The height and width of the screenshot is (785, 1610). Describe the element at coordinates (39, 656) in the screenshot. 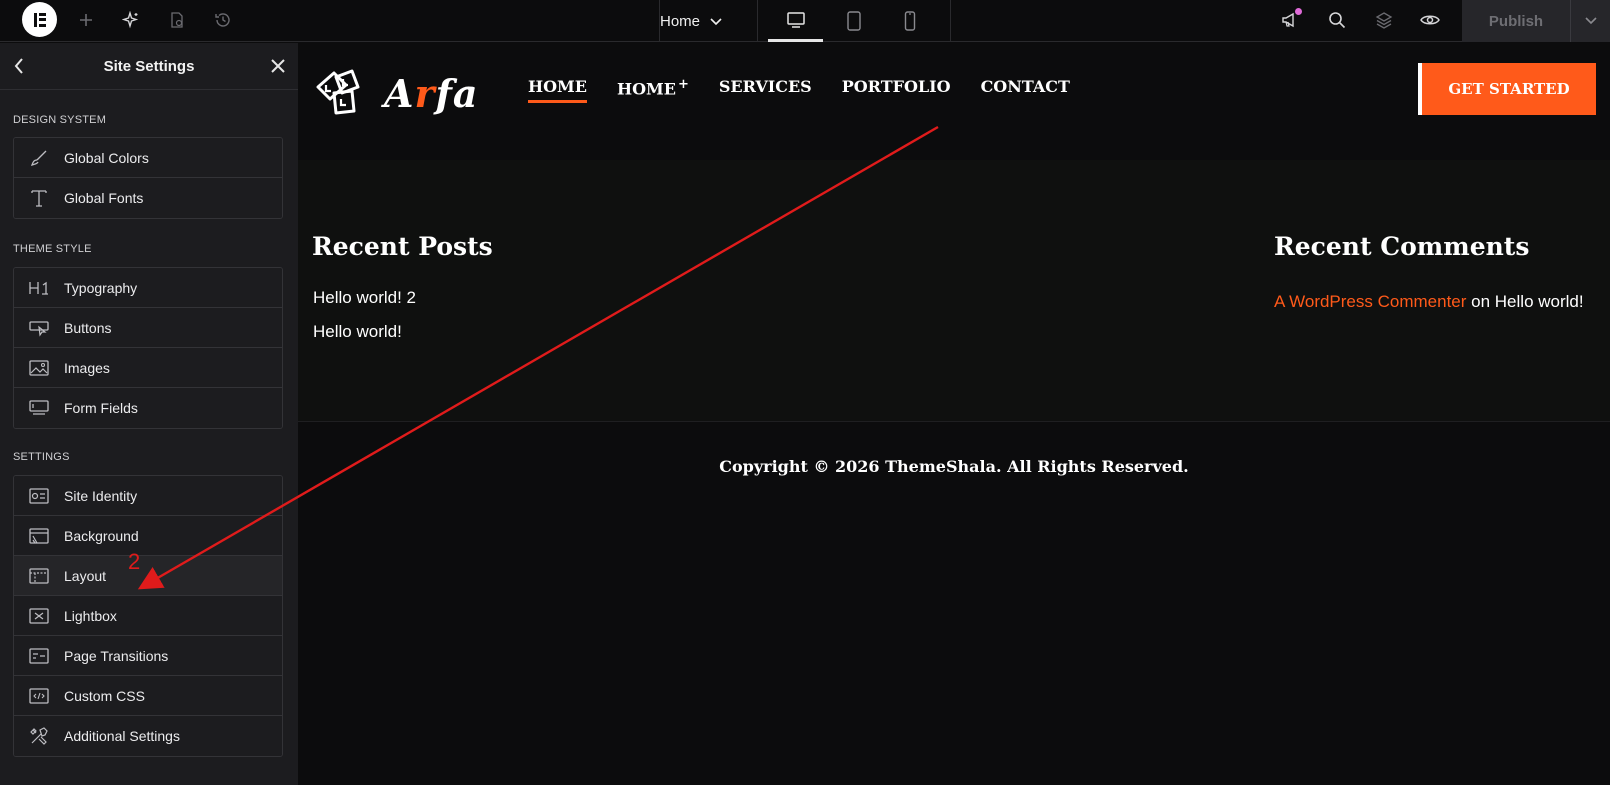

I see `page-transitions-icon` at that location.